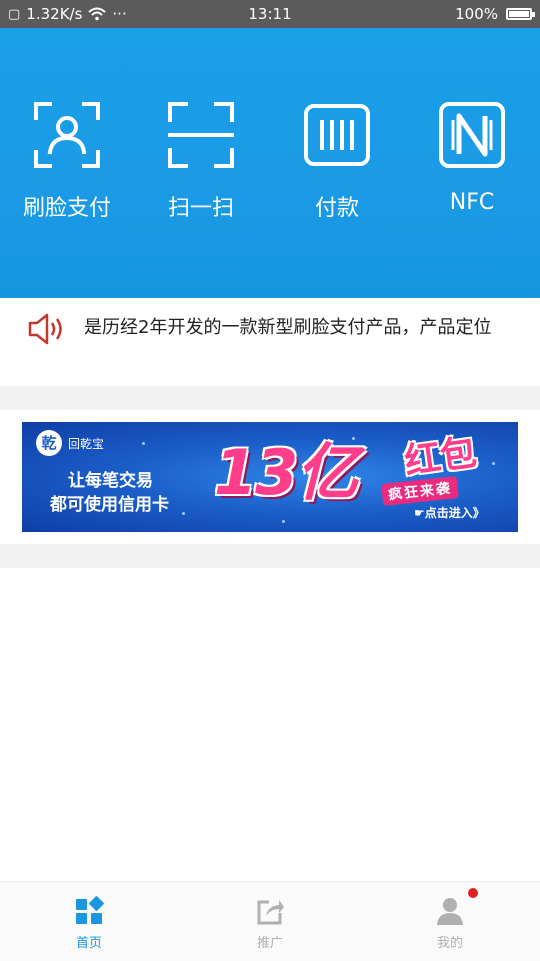  I want to click on action-label: NFC, so click(472, 202).